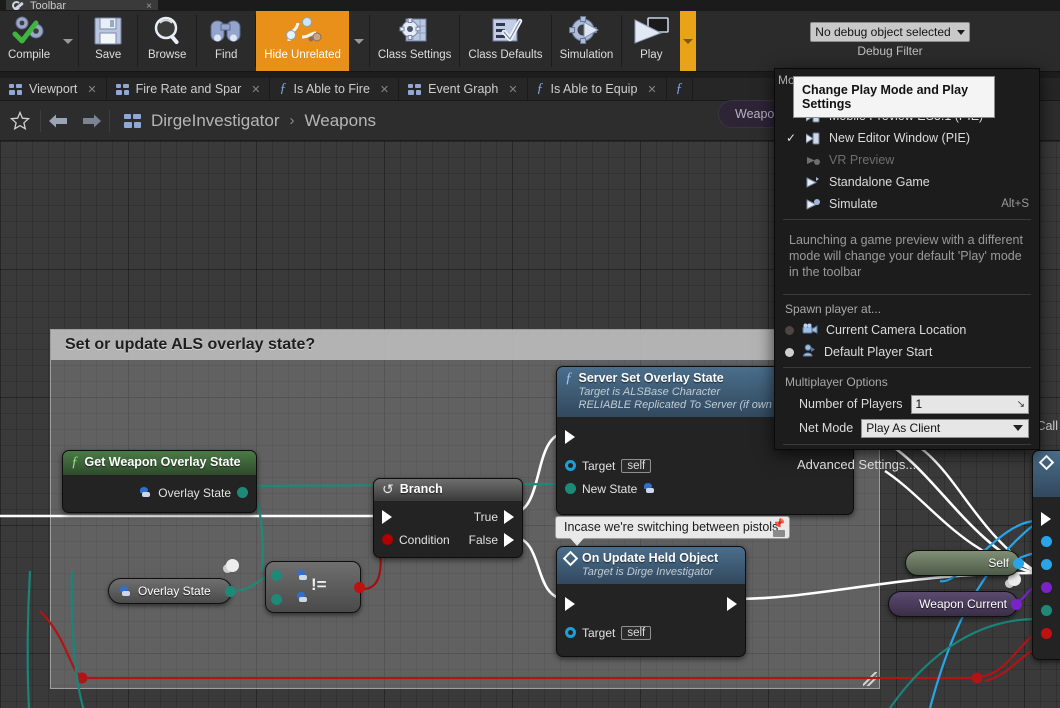 The width and height of the screenshot is (1060, 708). What do you see at coordinates (108, 41) in the screenshot?
I see `save-button: Save` at bounding box center [108, 41].